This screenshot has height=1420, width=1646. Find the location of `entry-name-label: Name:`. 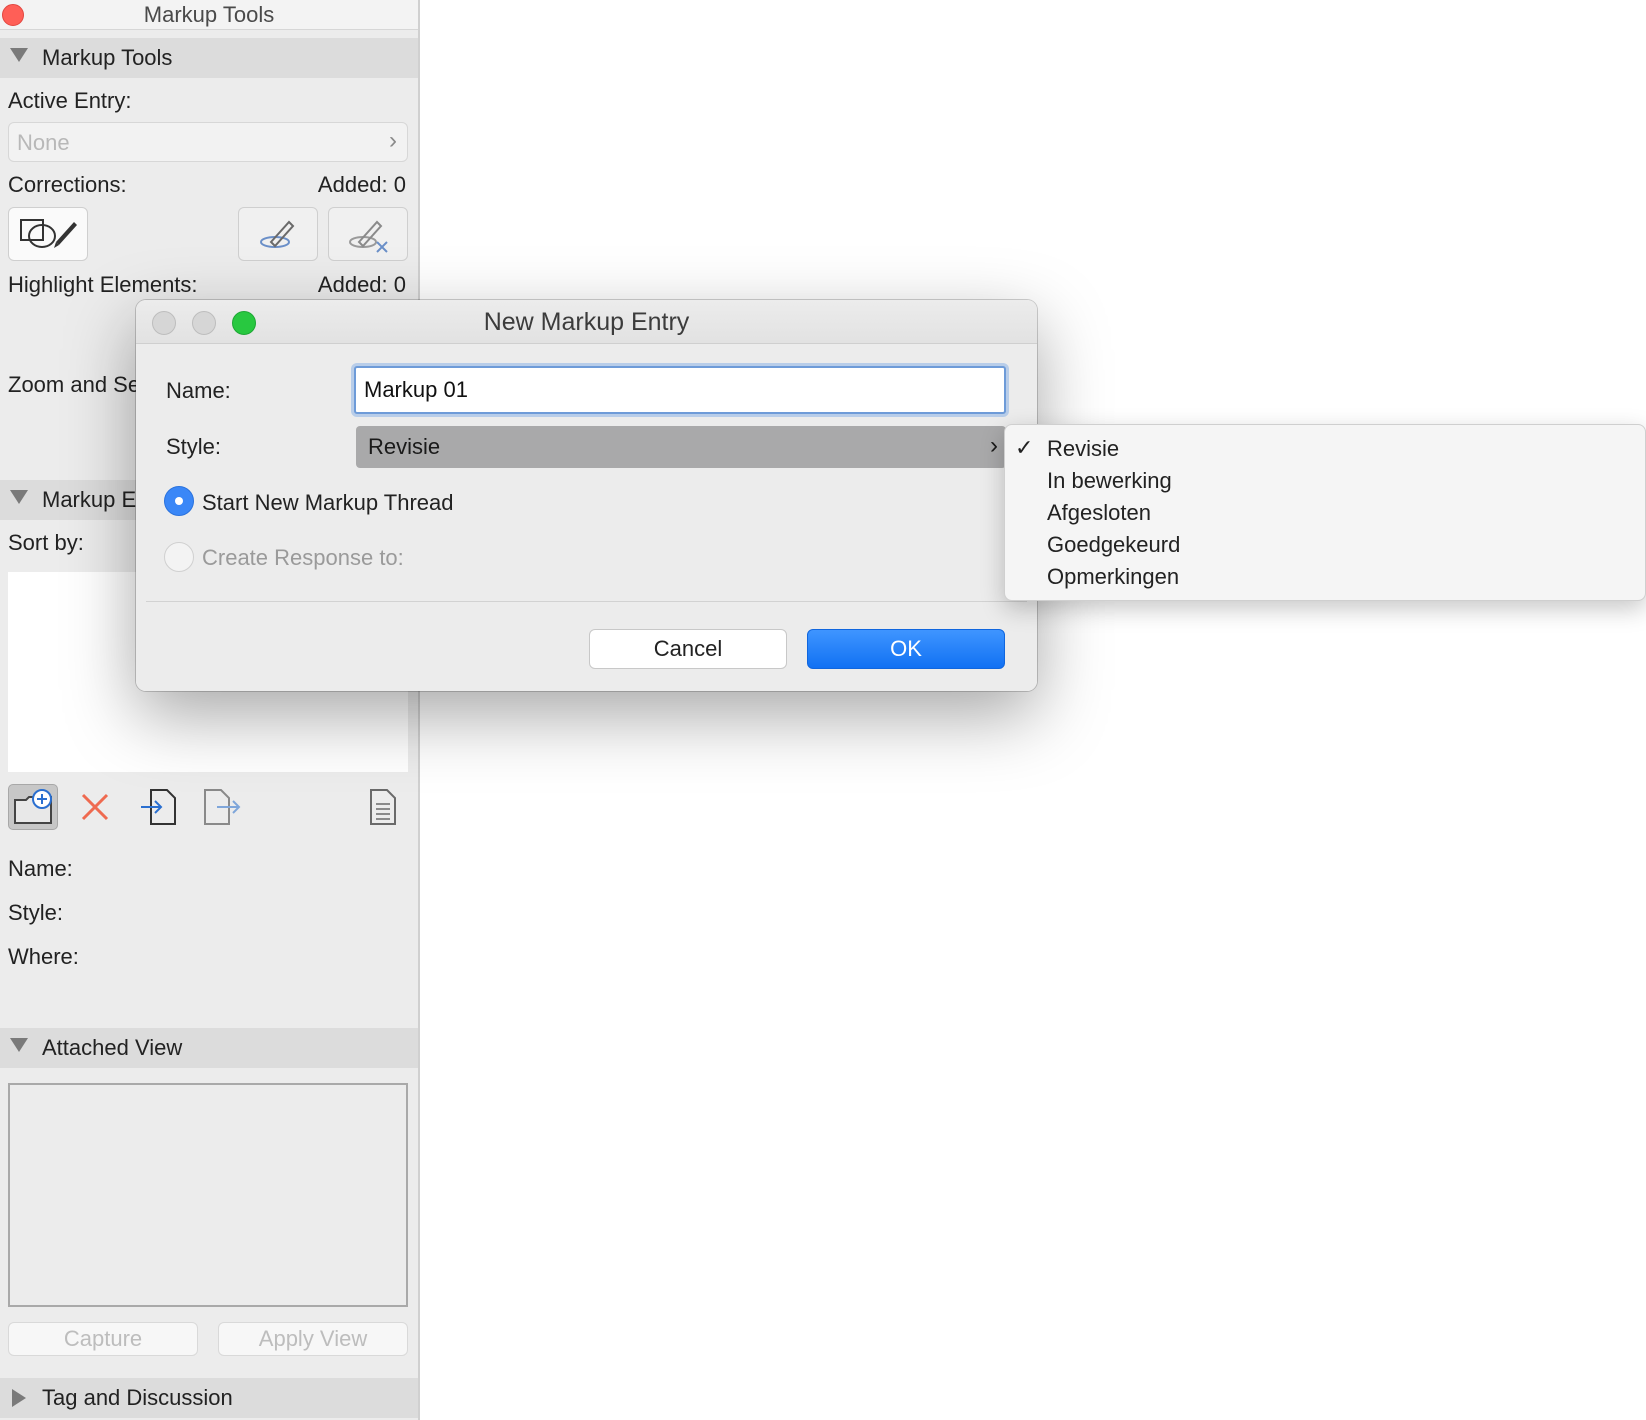

entry-name-label: Name: is located at coordinates (40, 868).